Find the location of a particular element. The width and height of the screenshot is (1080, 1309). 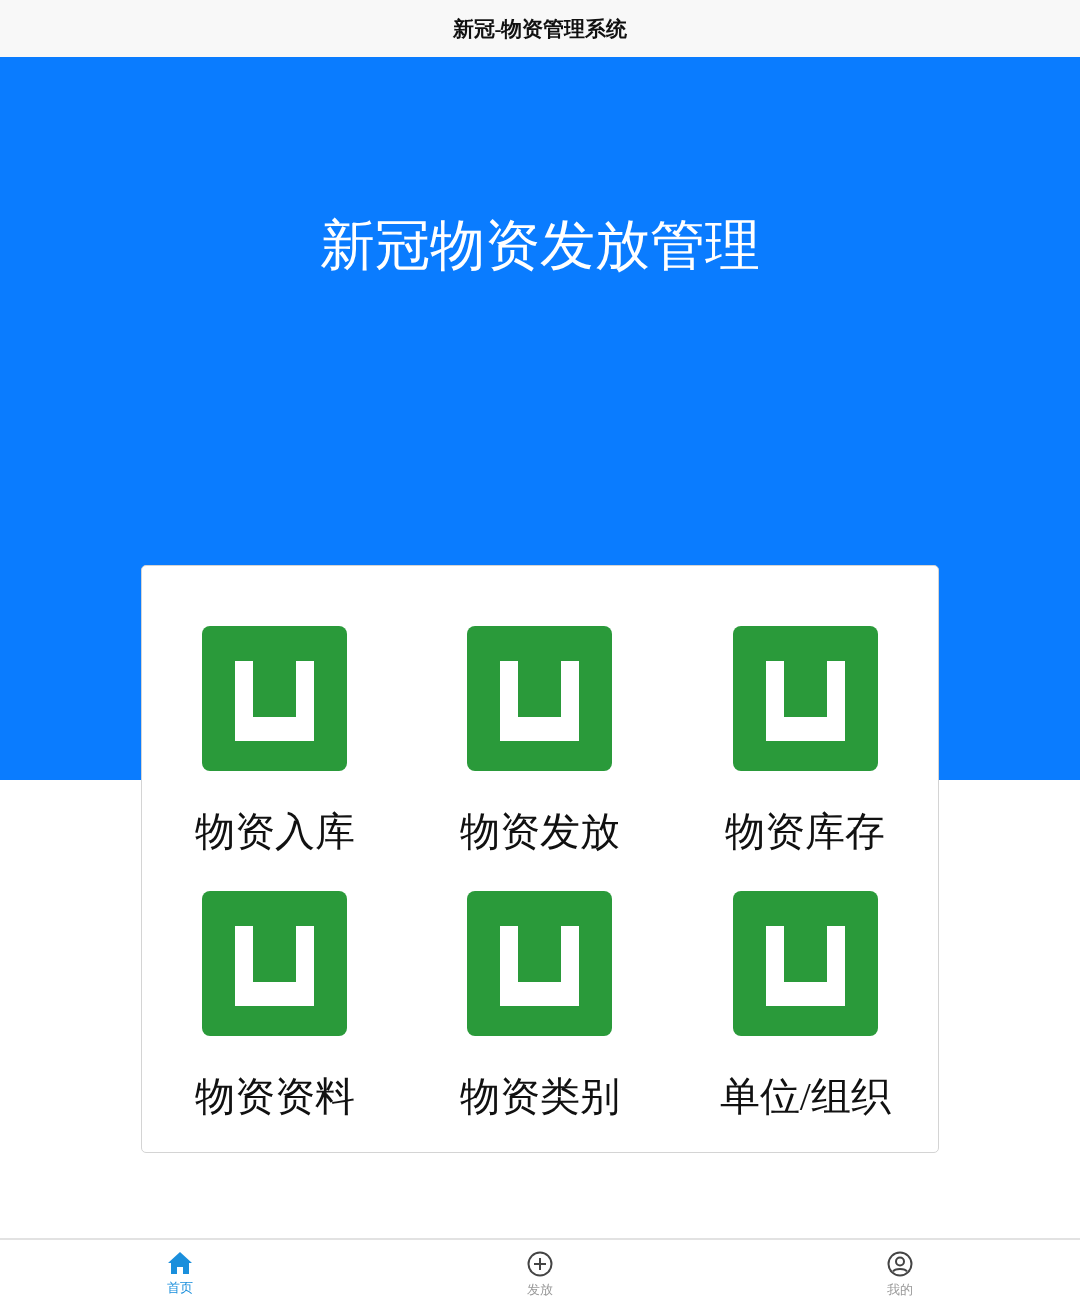

tab: 首页 is located at coordinates (180, 1274).